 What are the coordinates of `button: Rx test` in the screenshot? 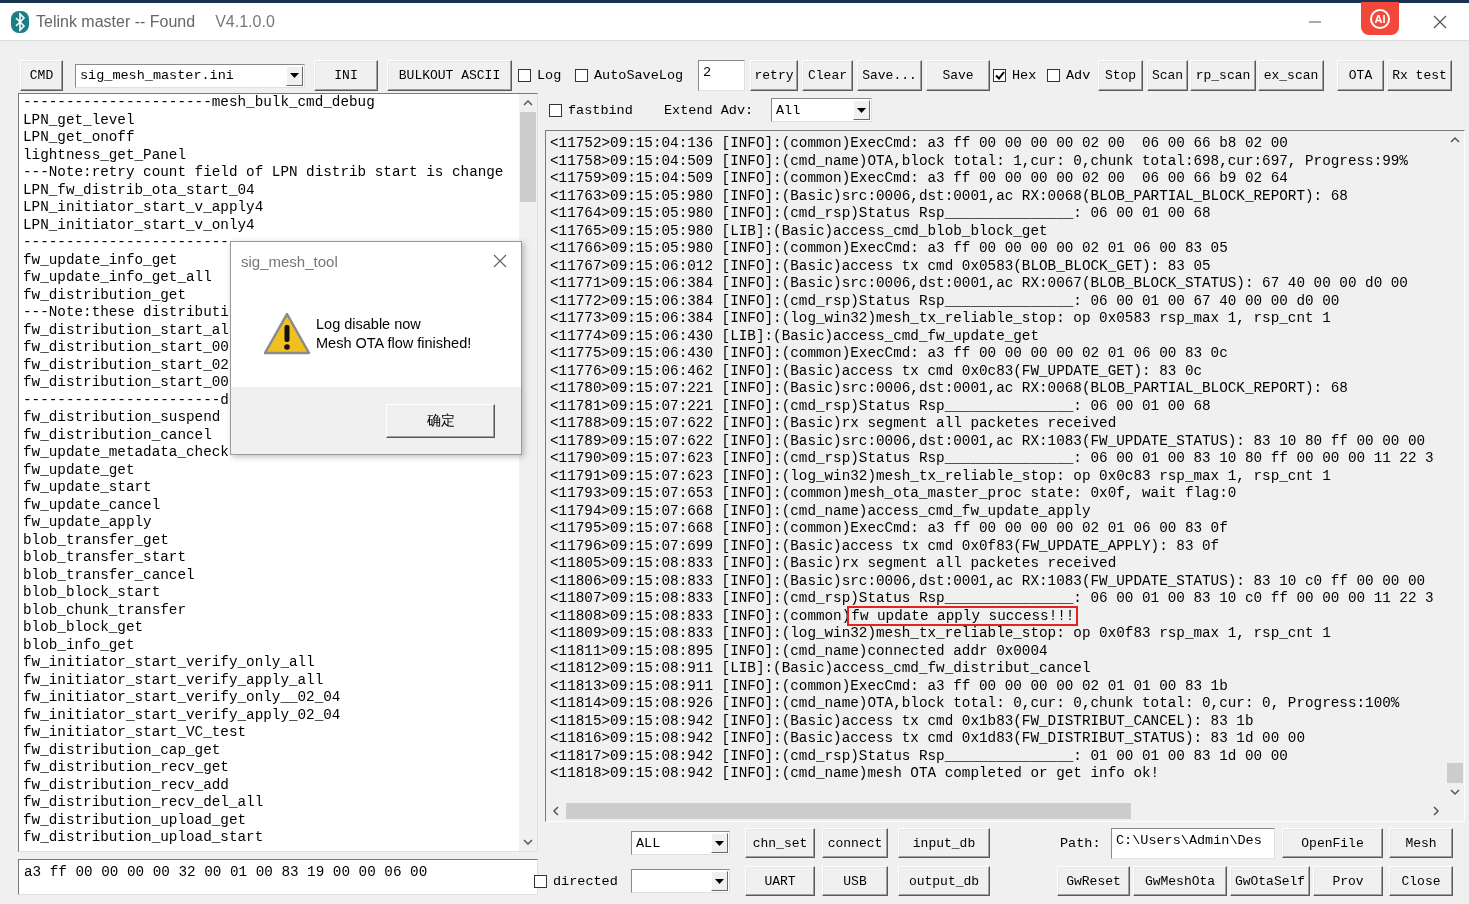 It's located at (1419, 75).